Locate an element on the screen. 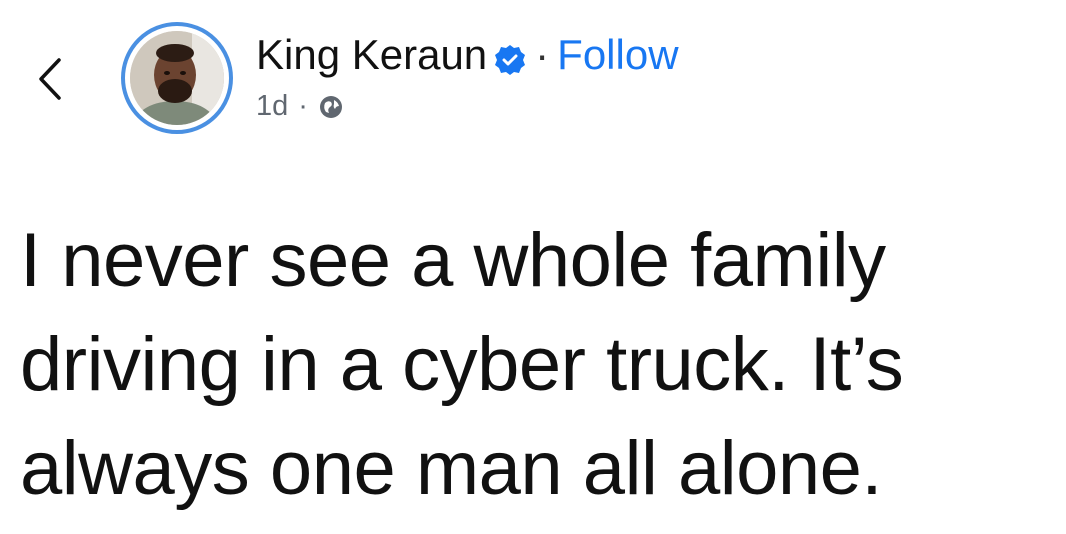  post-line: always one man all alone. is located at coordinates (451, 468).